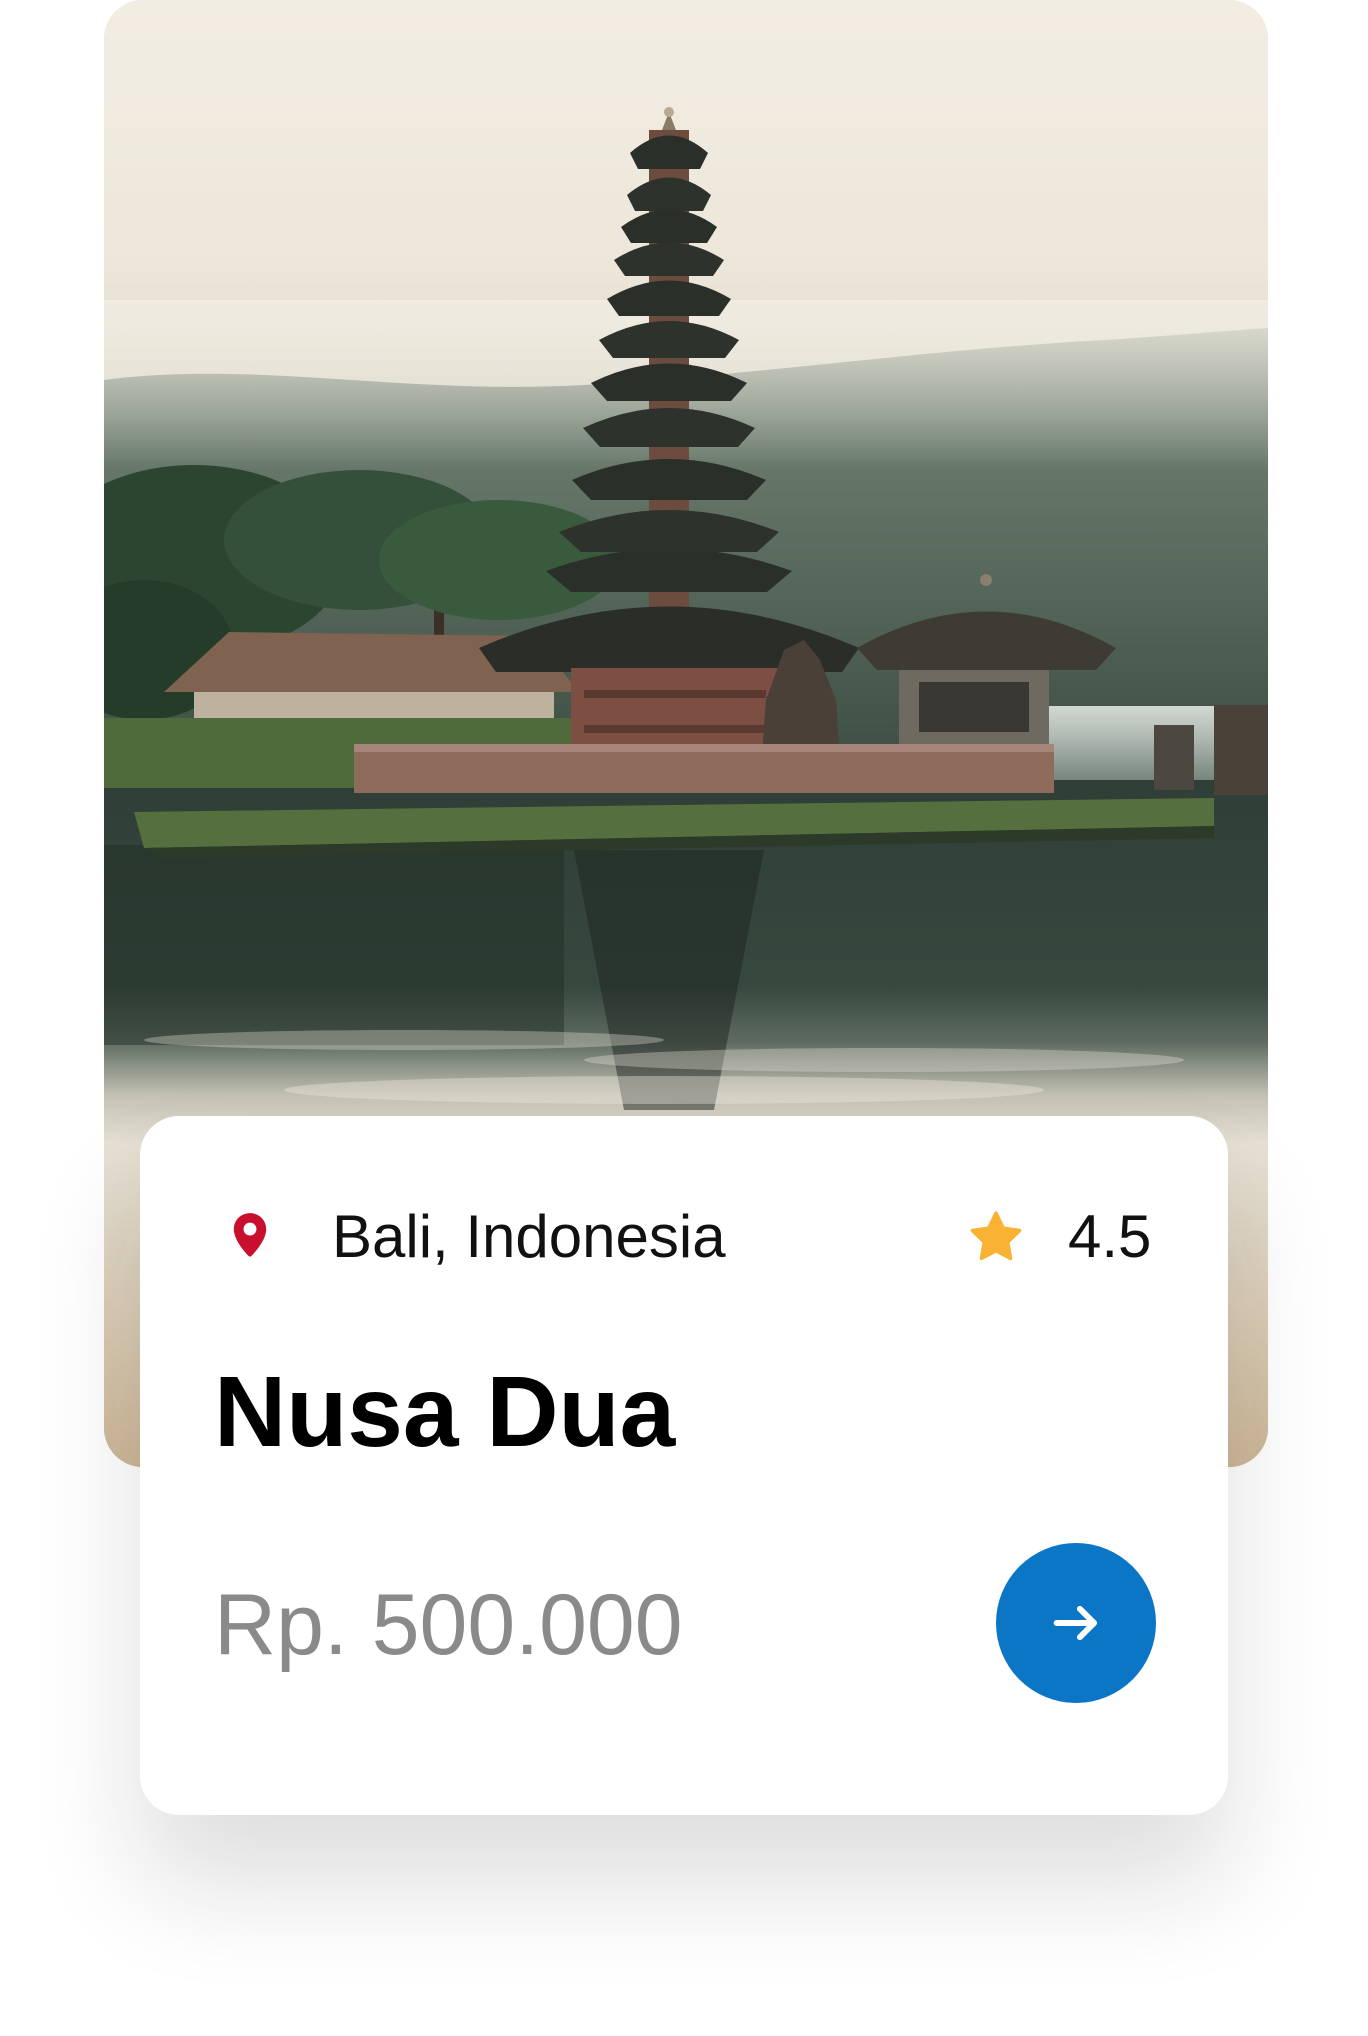  I want to click on location-pin-icon-graphic, so click(250, 1235).